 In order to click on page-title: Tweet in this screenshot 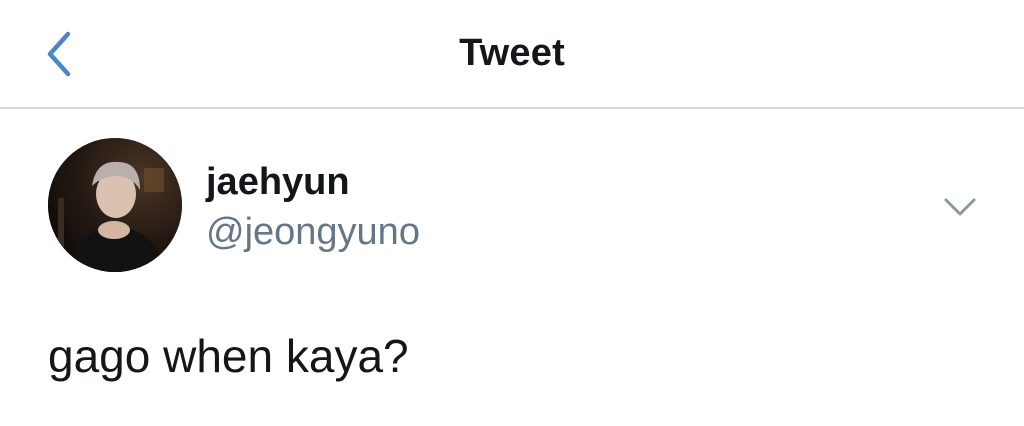, I will do `click(512, 53)`.